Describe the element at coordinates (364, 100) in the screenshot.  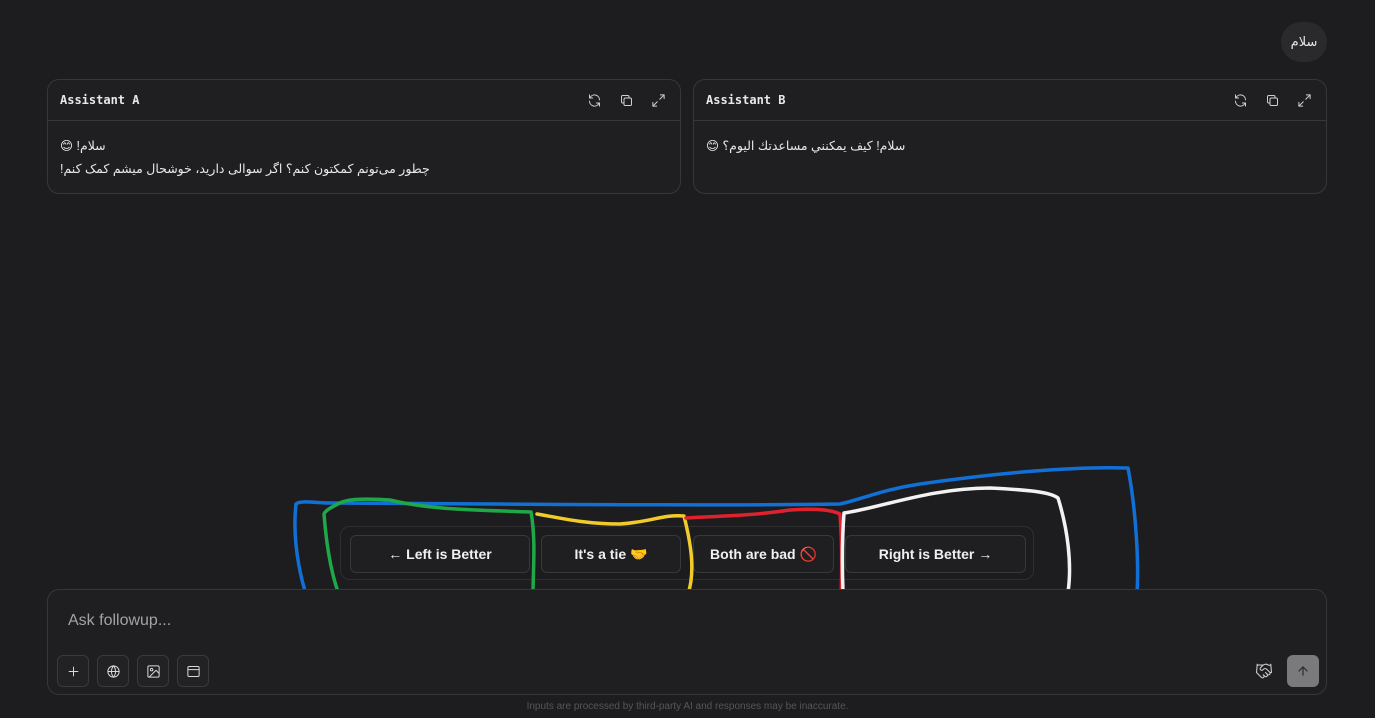
I see `assistant-a-header: Assistant A` at that location.